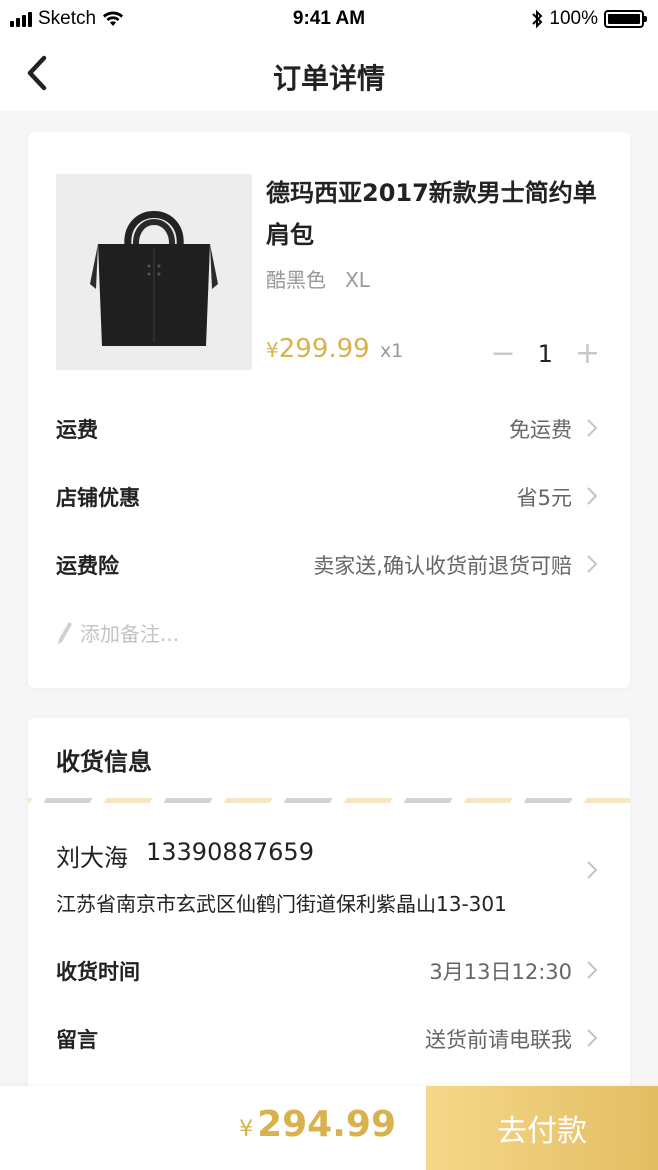 This screenshot has width=658, height=1170. What do you see at coordinates (436, 214) in the screenshot?
I see `product-name: 德玛西亚2017新款男士简约单肩包` at bounding box center [436, 214].